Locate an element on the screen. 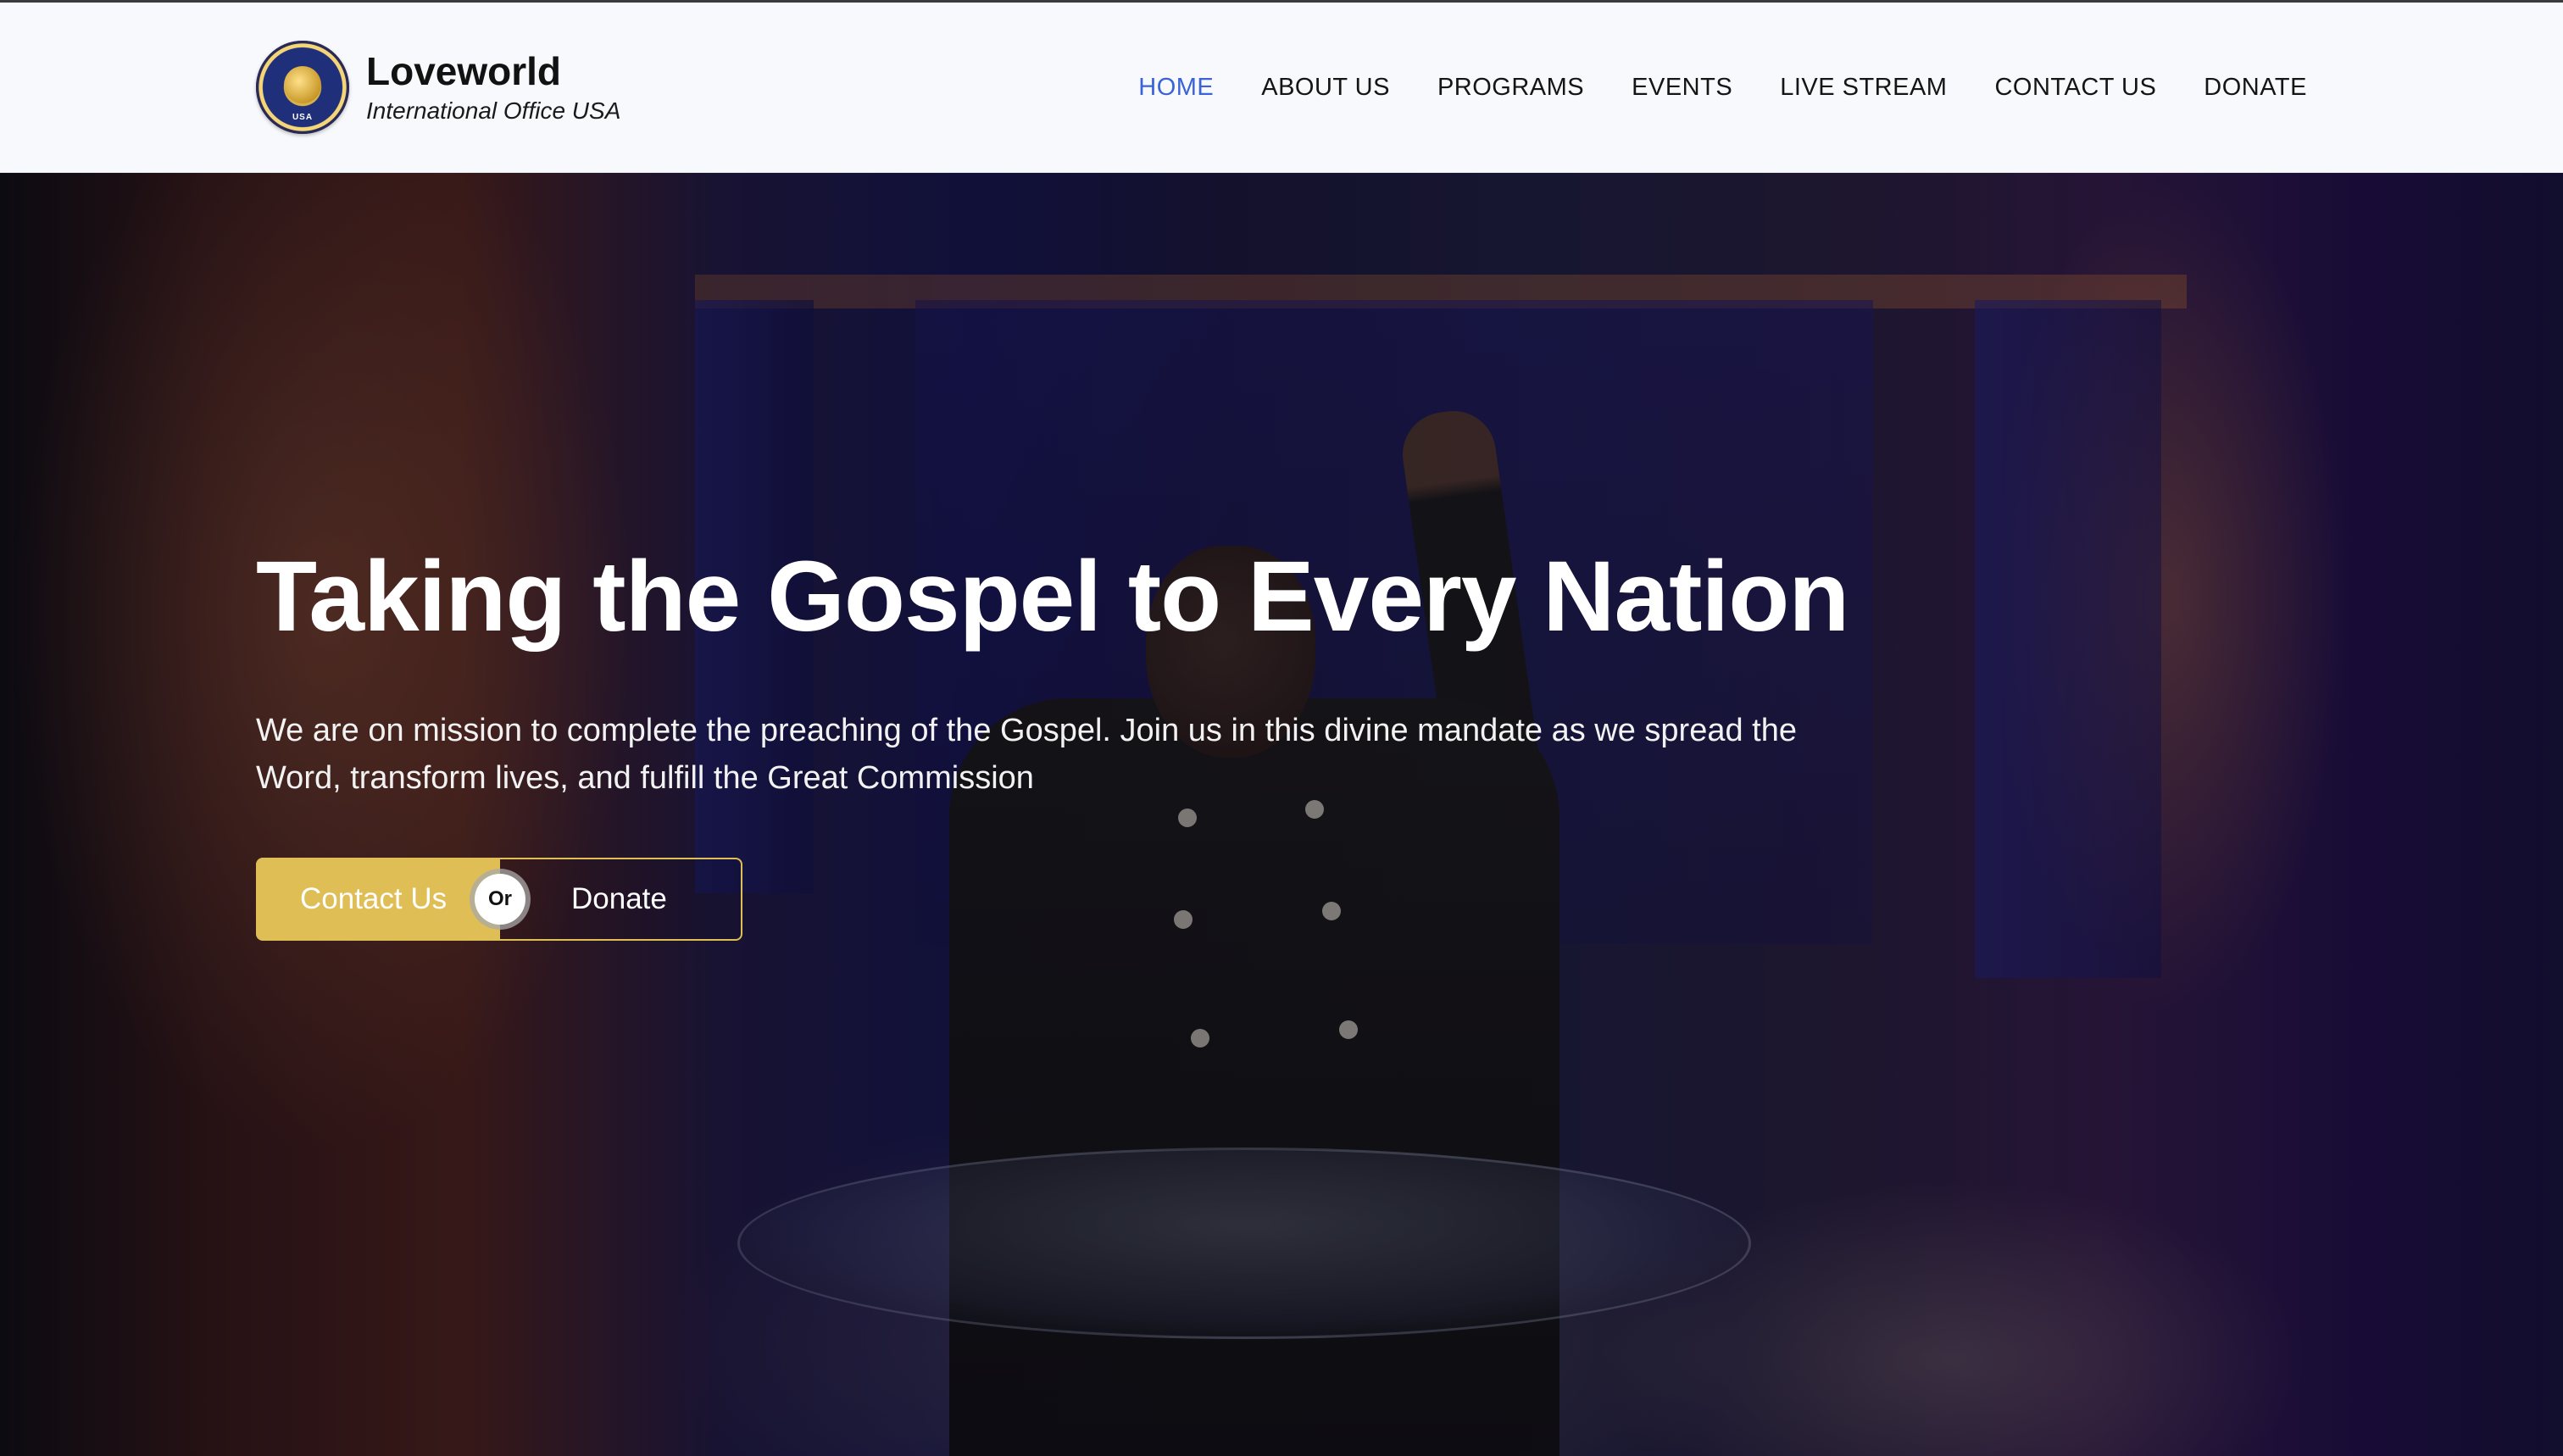 This screenshot has width=2563, height=1456. globe-emblem is located at coordinates (302, 84).